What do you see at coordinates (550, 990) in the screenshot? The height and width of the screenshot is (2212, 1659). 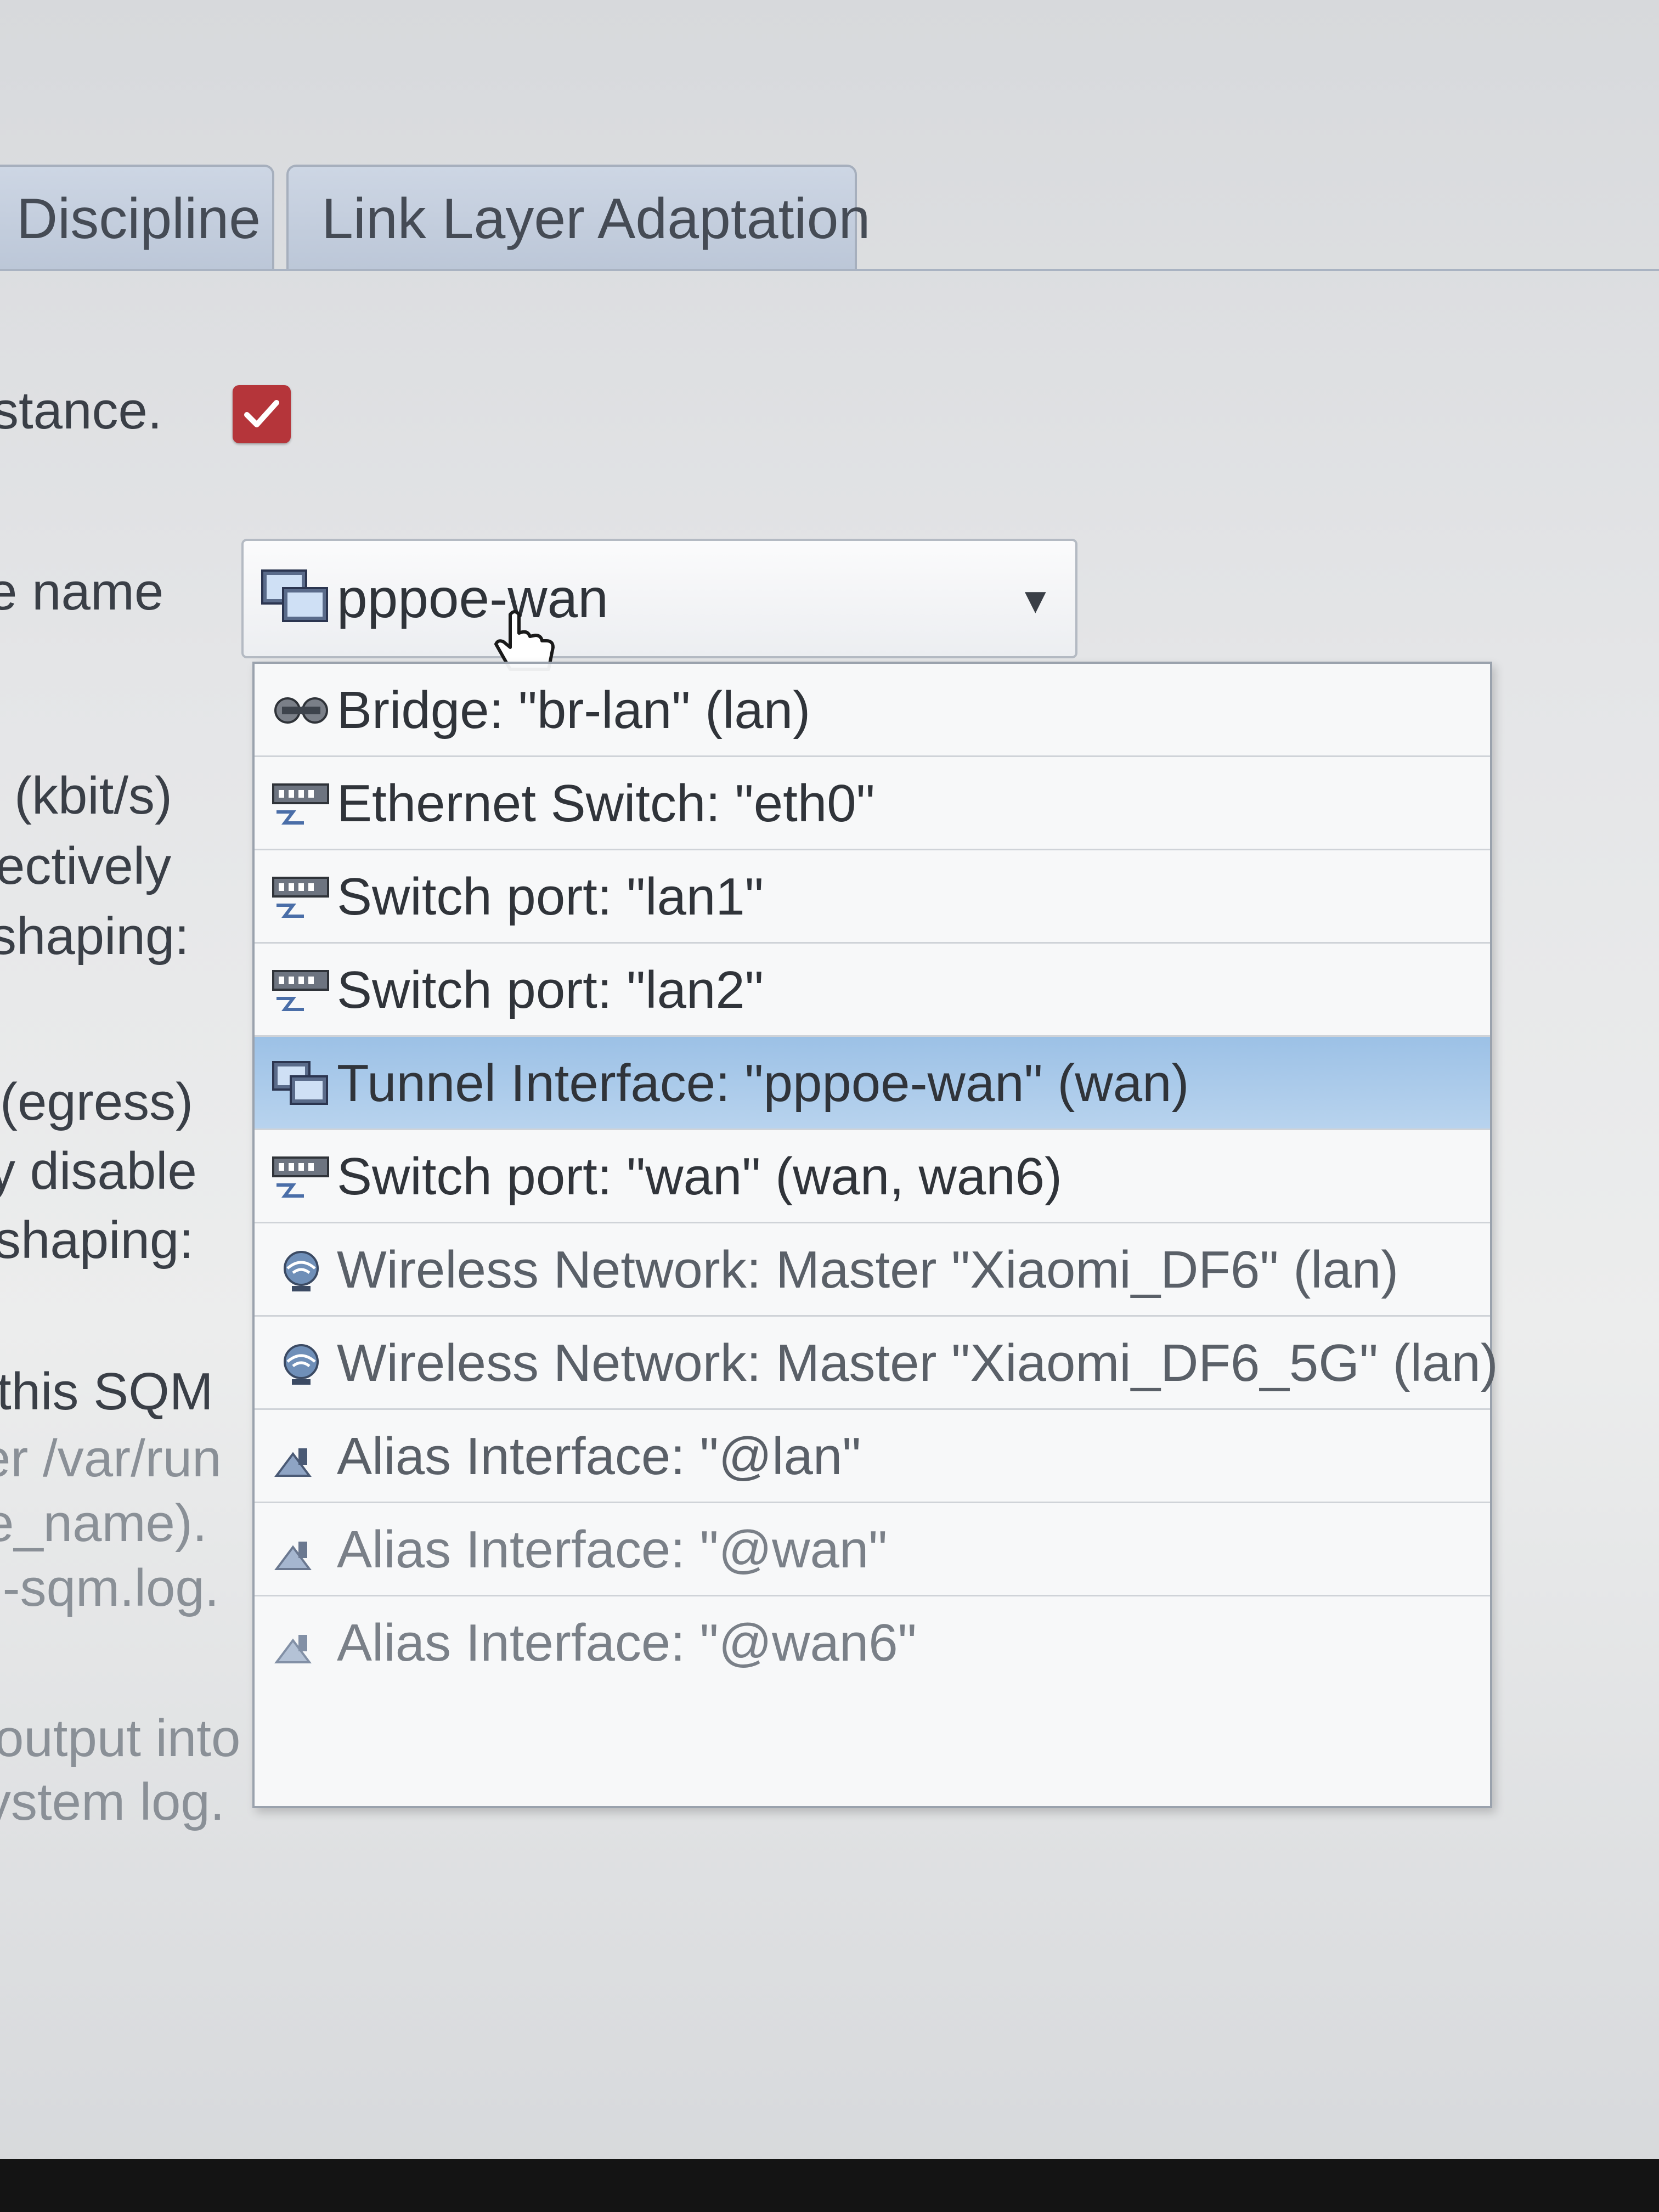 I see `option-label: Switch port: "lan2"` at bounding box center [550, 990].